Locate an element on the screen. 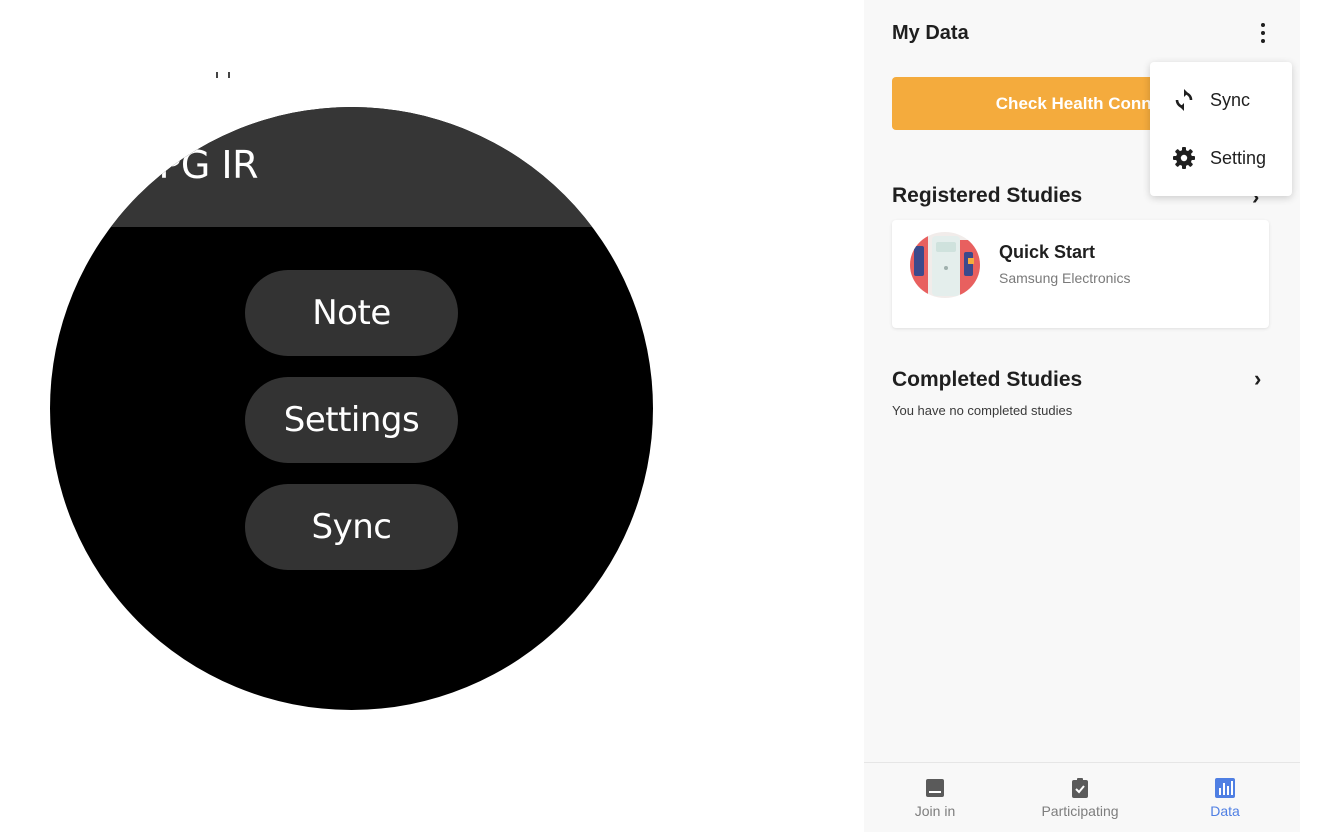 The height and width of the screenshot is (832, 1340). menu-item-sync: Sync is located at coordinates (1221, 100).